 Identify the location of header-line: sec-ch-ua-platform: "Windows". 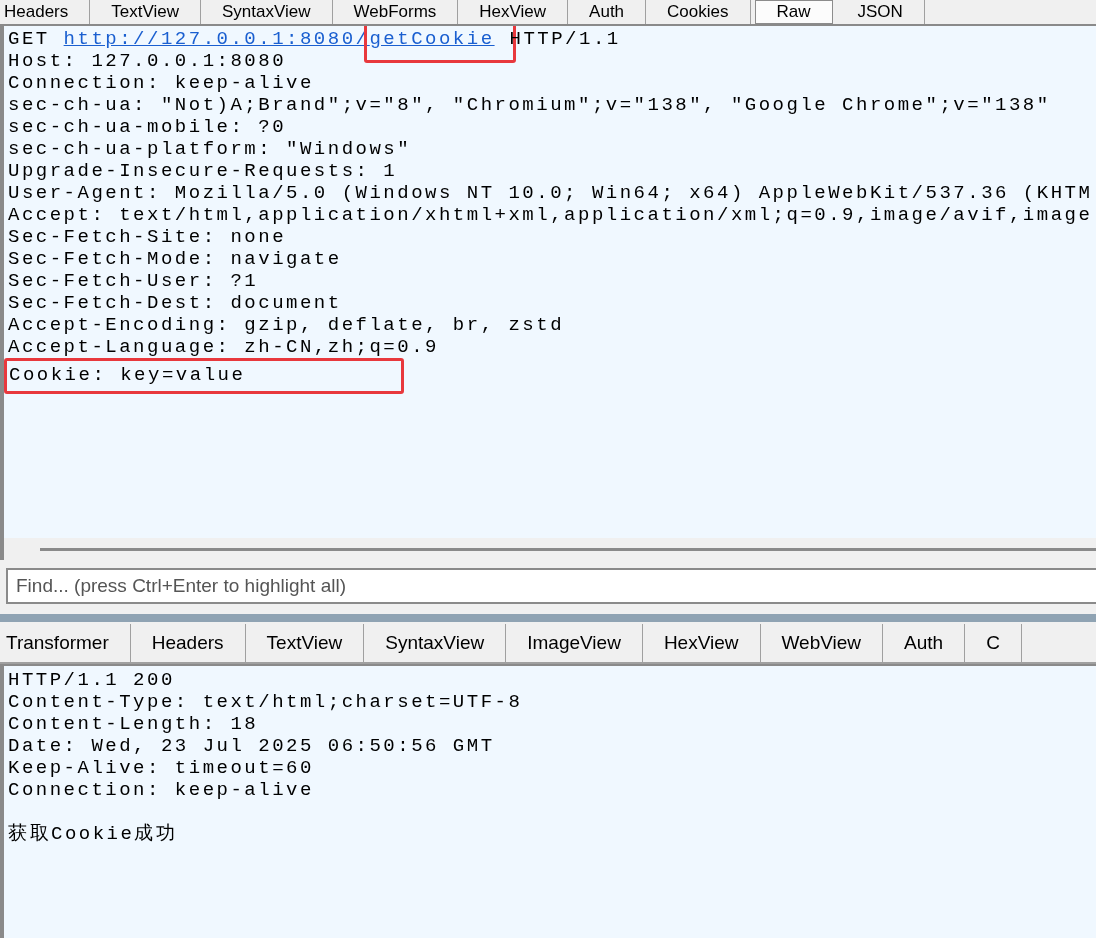
(210, 149).